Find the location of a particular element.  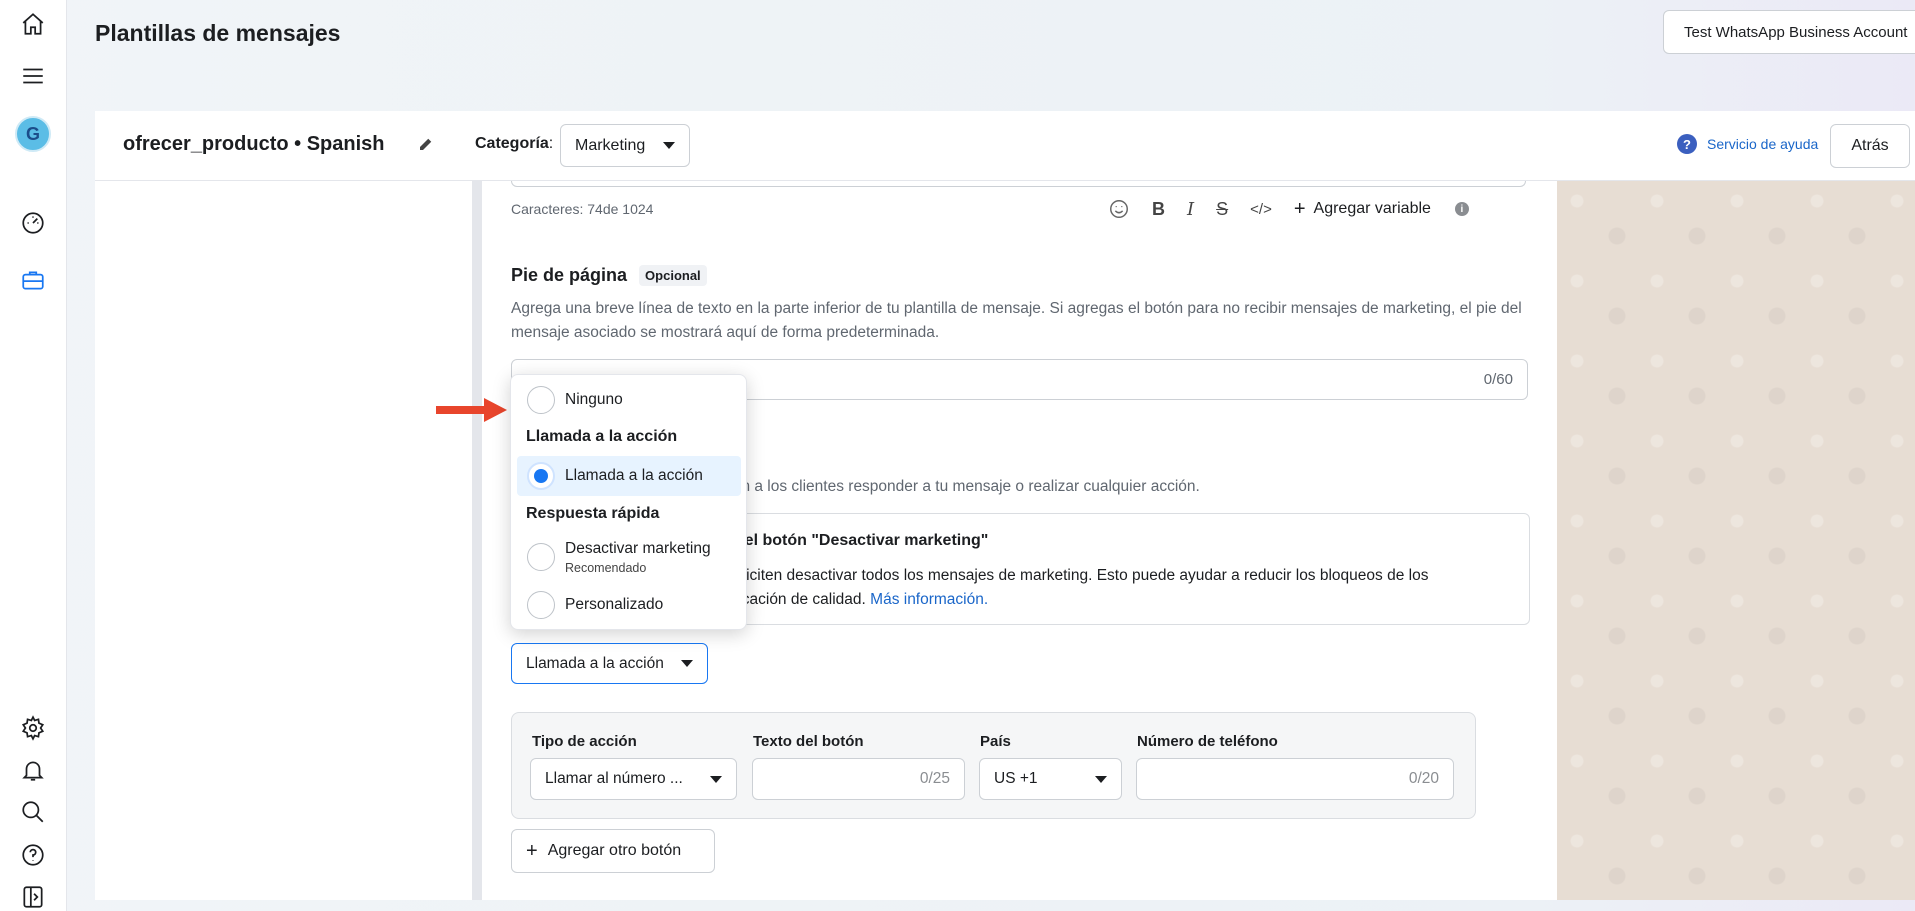

button-type-value: Llamada a la acción is located at coordinates (595, 663).